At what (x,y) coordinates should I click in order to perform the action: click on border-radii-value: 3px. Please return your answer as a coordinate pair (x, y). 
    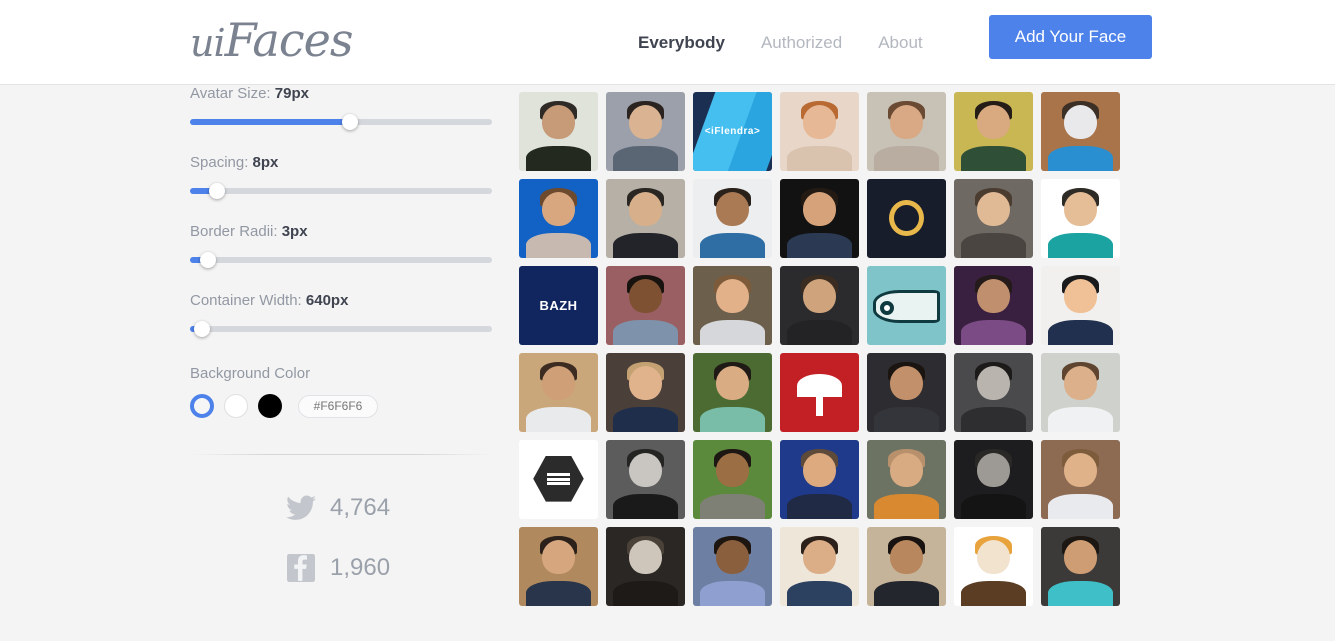
    Looking at the image, I should click on (294, 231).